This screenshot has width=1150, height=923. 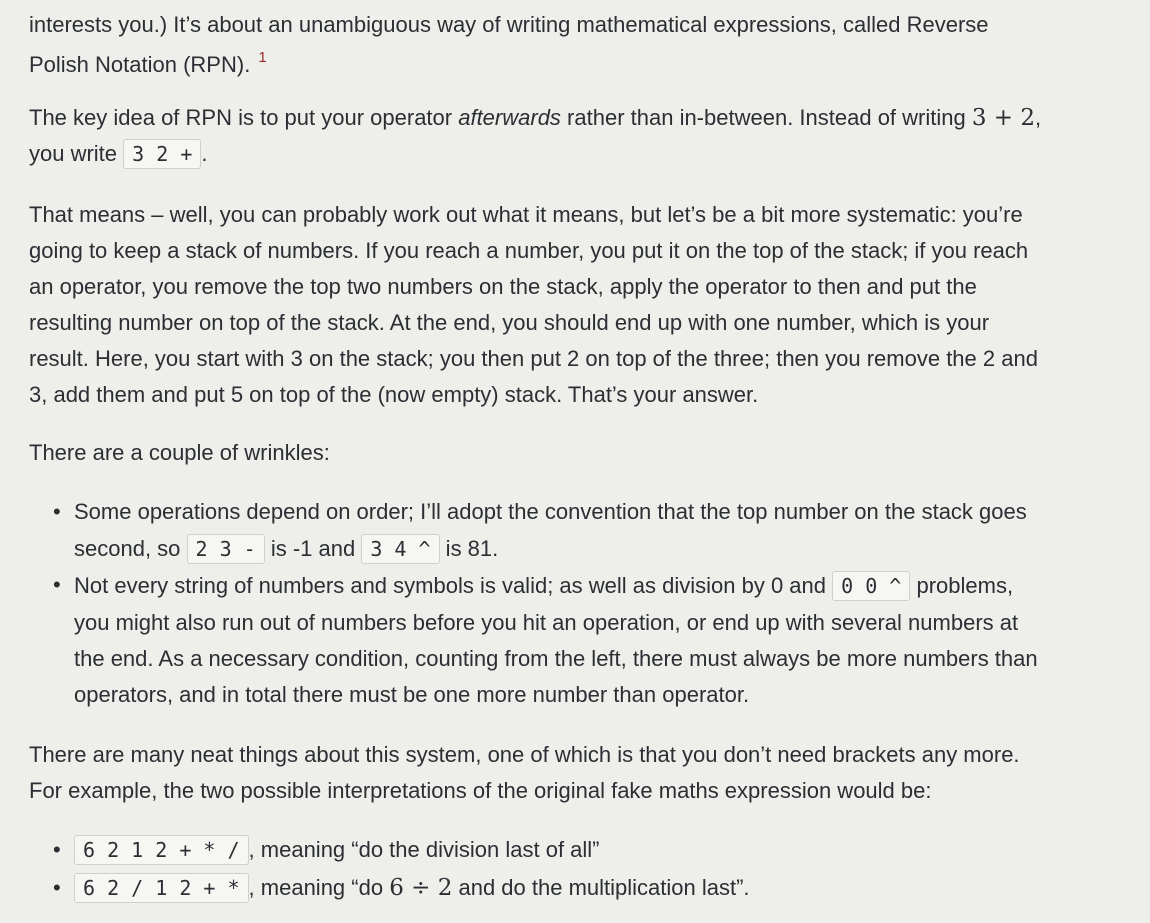 What do you see at coordinates (162, 154) in the screenshot?
I see `key-idea-code: 3 2 +` at bounding box center [162, 154].